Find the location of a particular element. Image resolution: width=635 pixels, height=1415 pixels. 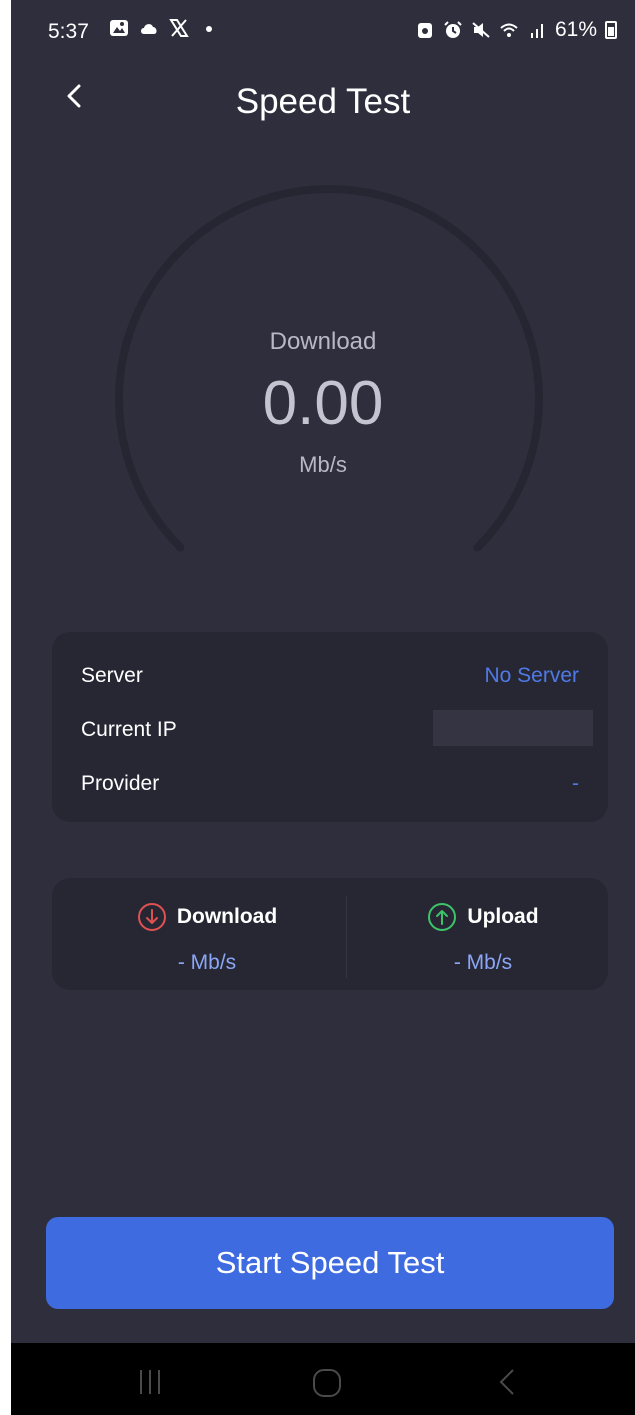

ip-row: Current IP is located at coordinates (337, 730).